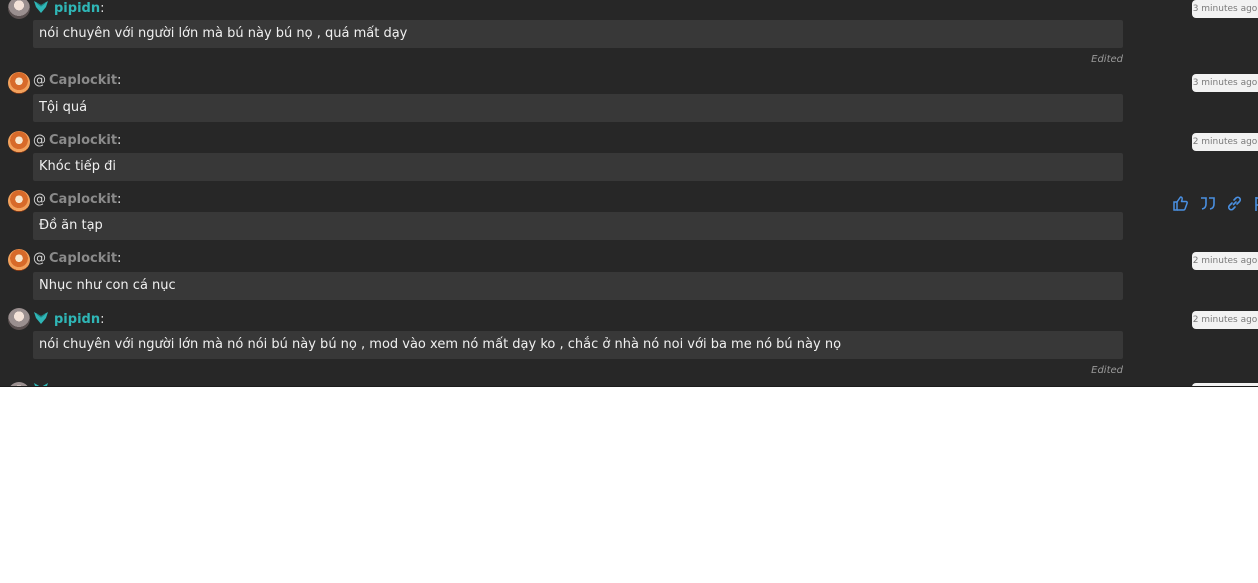  Describe the element at coordinates (578, 167) in the screenshot. I see `message-text: Khóc tiếp đi` at that location.